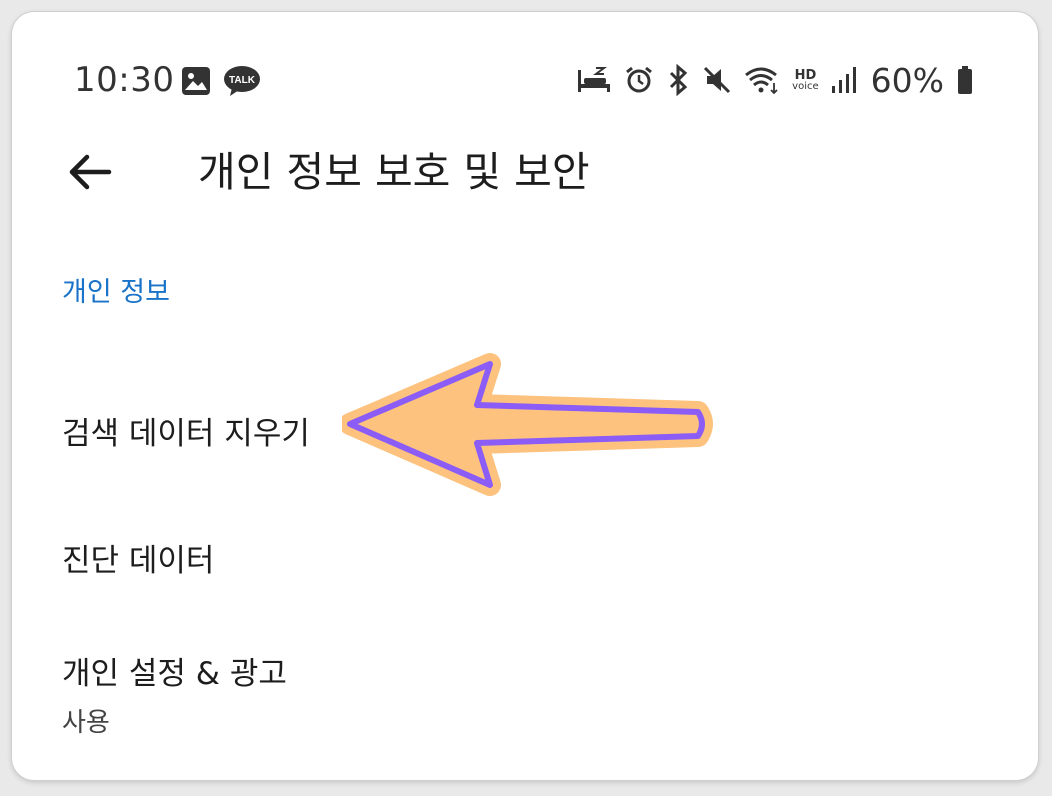 The width and height of the screenshot is (1052, 796). I want to click on battery-percent: 60%, so click(907, 80).